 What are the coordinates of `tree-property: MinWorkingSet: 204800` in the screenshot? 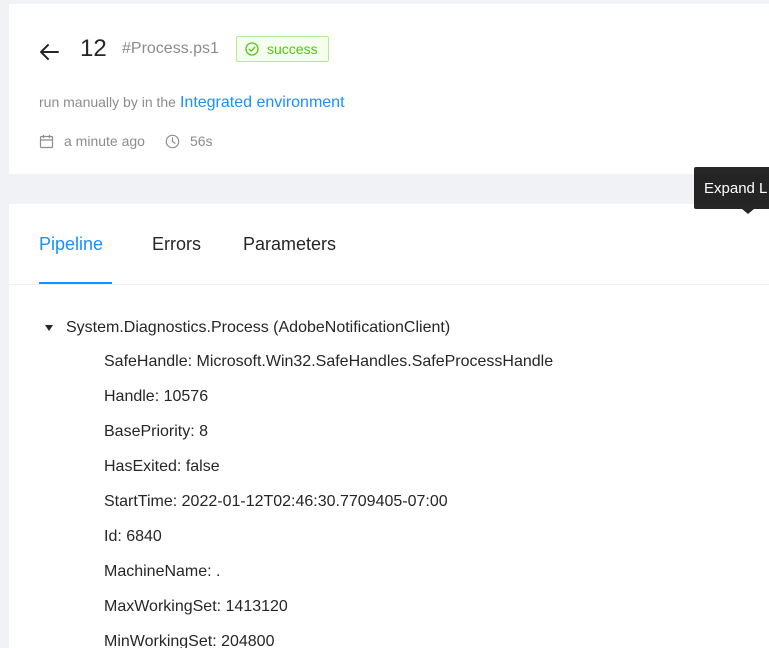 It's located at (189, 640).